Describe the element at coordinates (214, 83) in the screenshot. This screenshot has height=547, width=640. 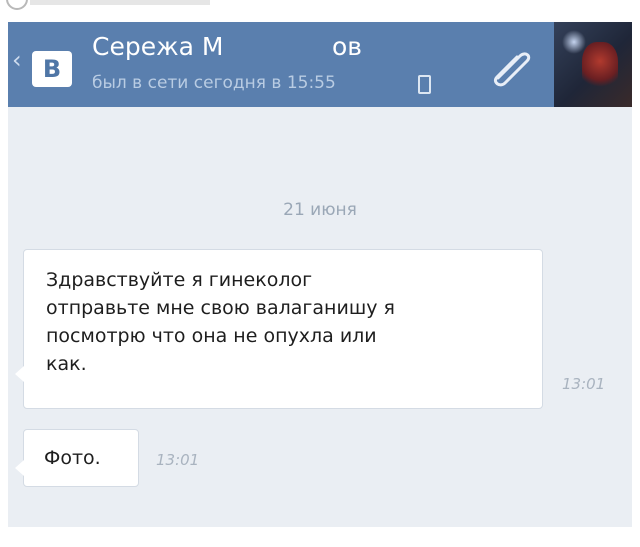
I see `online-status: был в сети сегодня в 15:55` at that location.